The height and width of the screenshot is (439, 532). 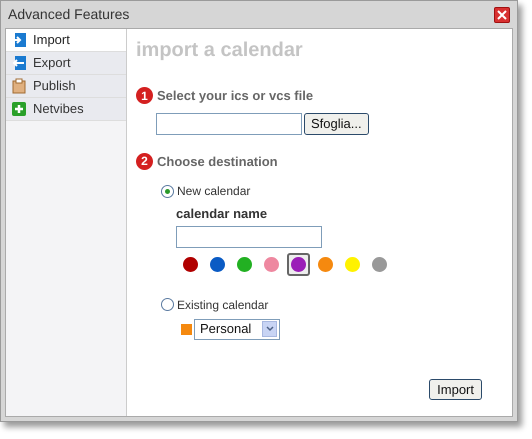 What do you see at coordinates (220, 50) in the screenshot?
I see `page-heading: import a calendar` at bounding box center [220, 50].